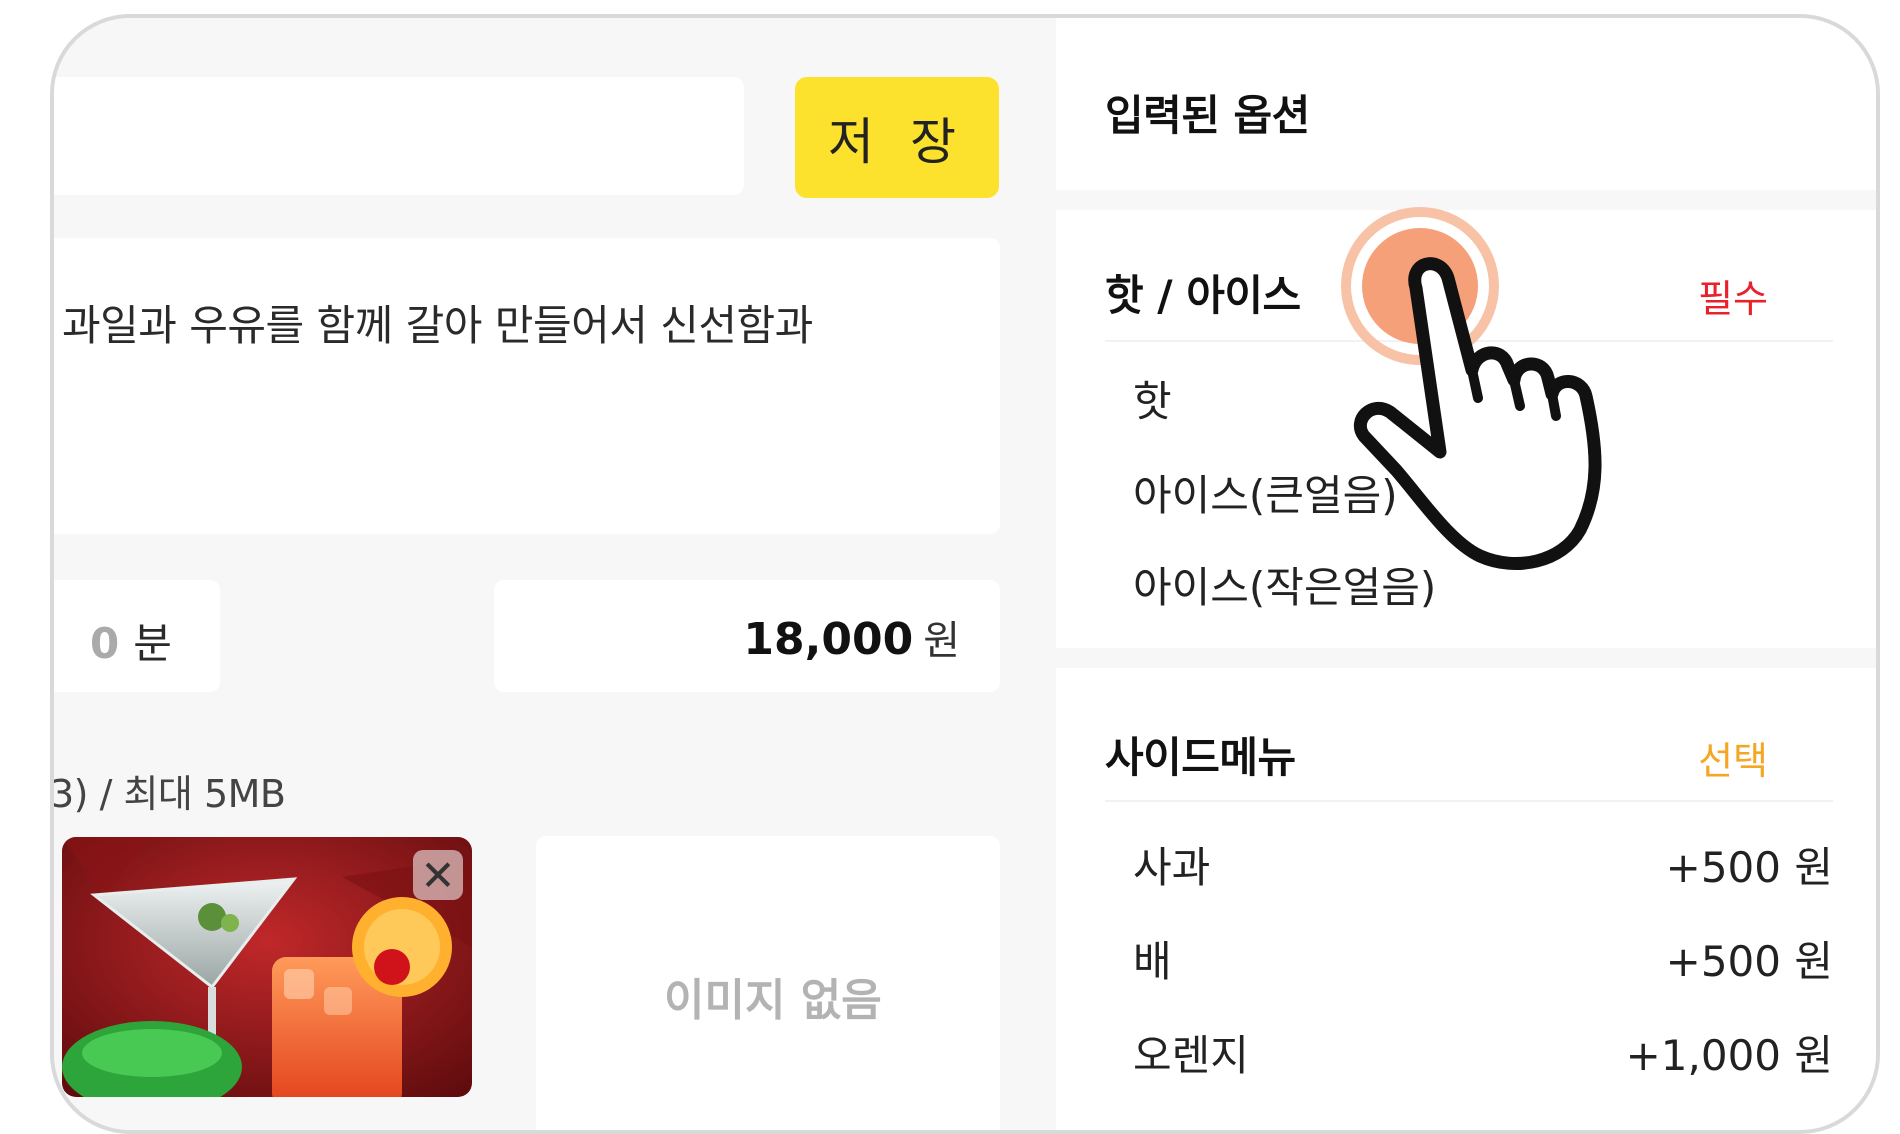 The image size is (1900, 1134). I want to click on menu-name-input, so click(399, 136).